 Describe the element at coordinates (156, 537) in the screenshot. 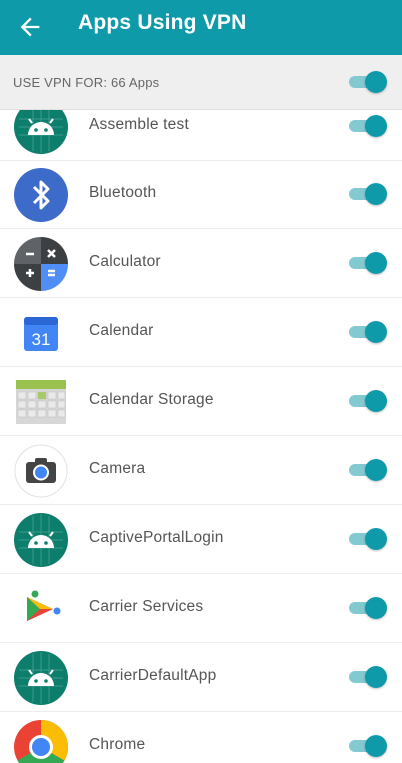

I see `app-name: CaptivePortalLogin` at that location.